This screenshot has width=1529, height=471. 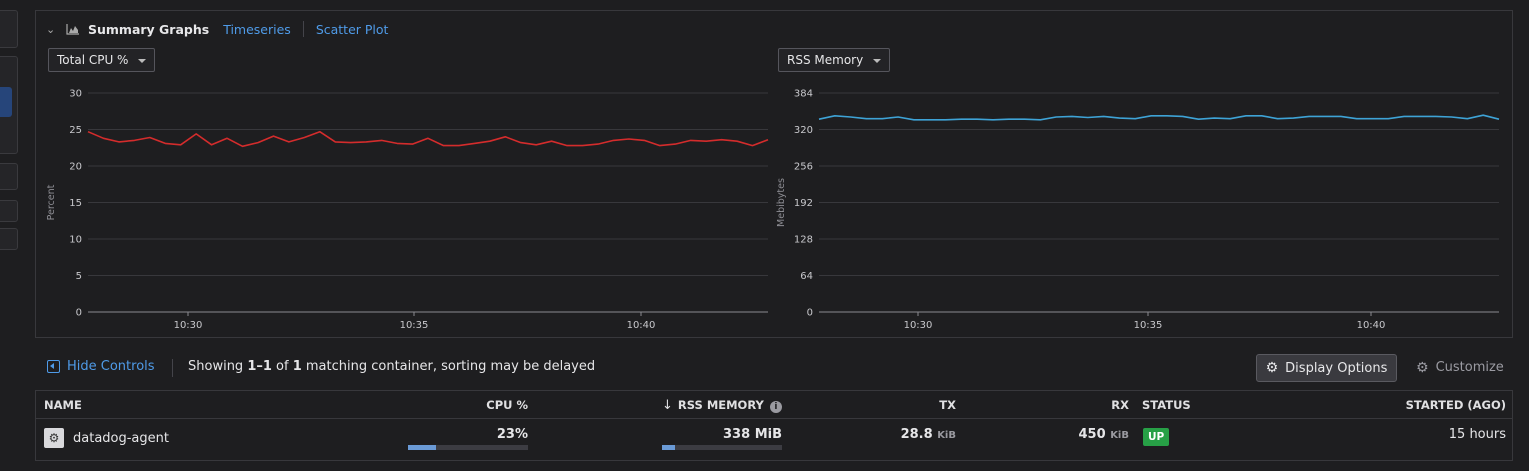 I want to click on cpu-metric-select-label: Total CPU %, so click(x=93, y=60).